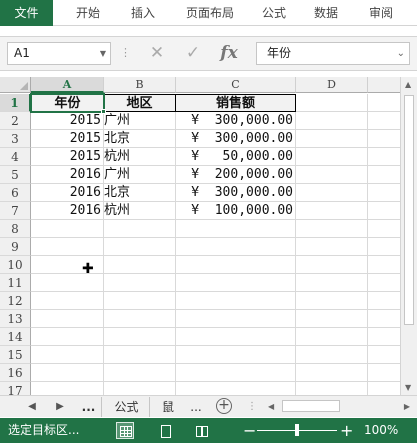 The height and width of the screenshot is (443, 417). I want to click on data-cell: ¥ 200,000.00, so click(236, 175).